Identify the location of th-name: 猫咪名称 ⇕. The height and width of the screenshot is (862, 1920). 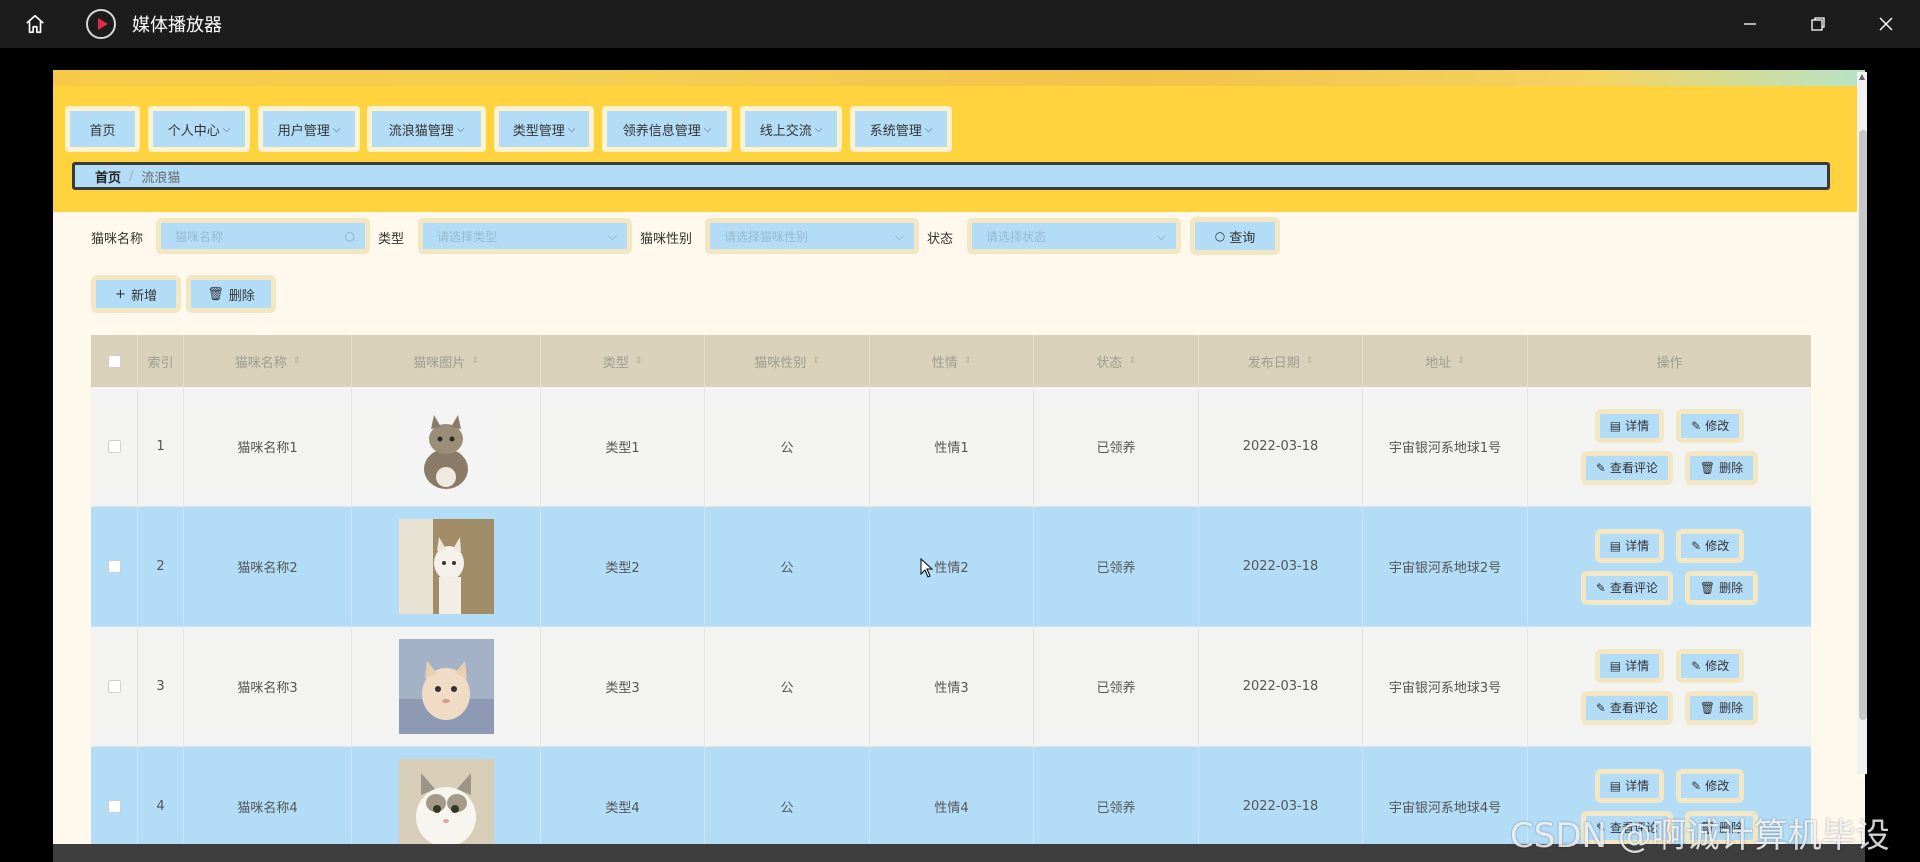
(268, 361).